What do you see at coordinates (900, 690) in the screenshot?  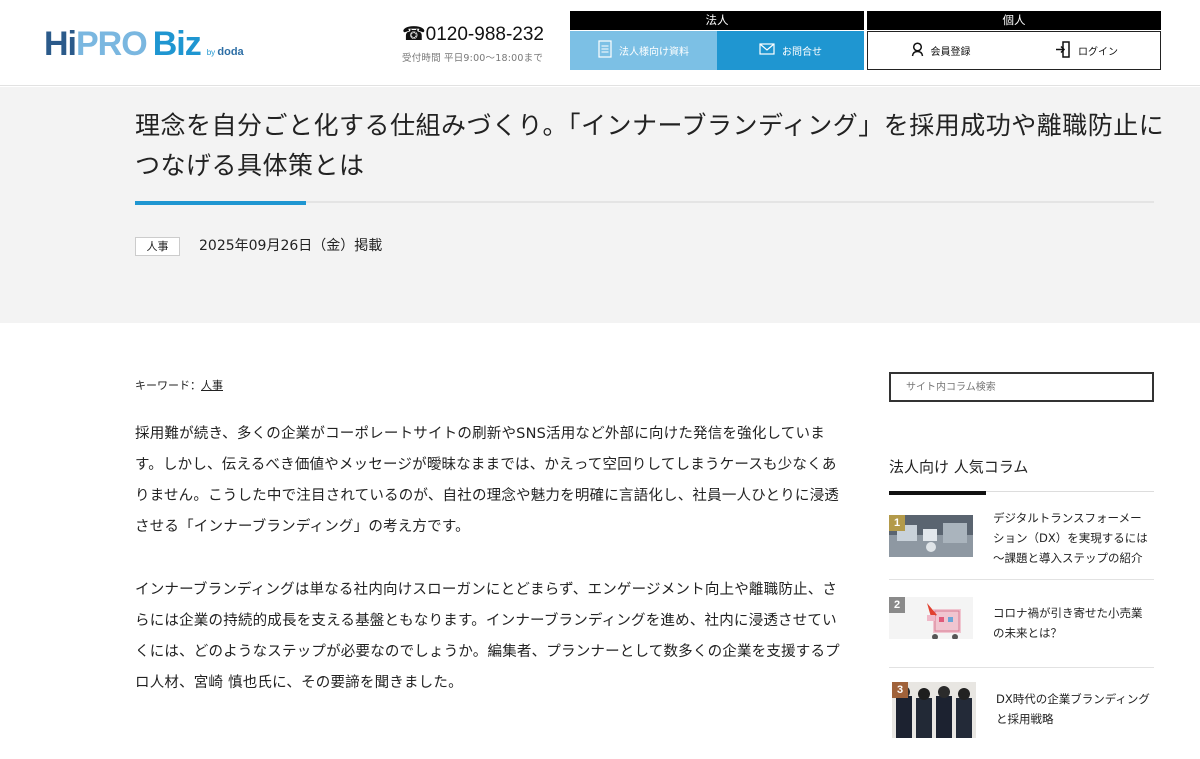 I see `rank-number: 3` at bounding box center [900, 690].